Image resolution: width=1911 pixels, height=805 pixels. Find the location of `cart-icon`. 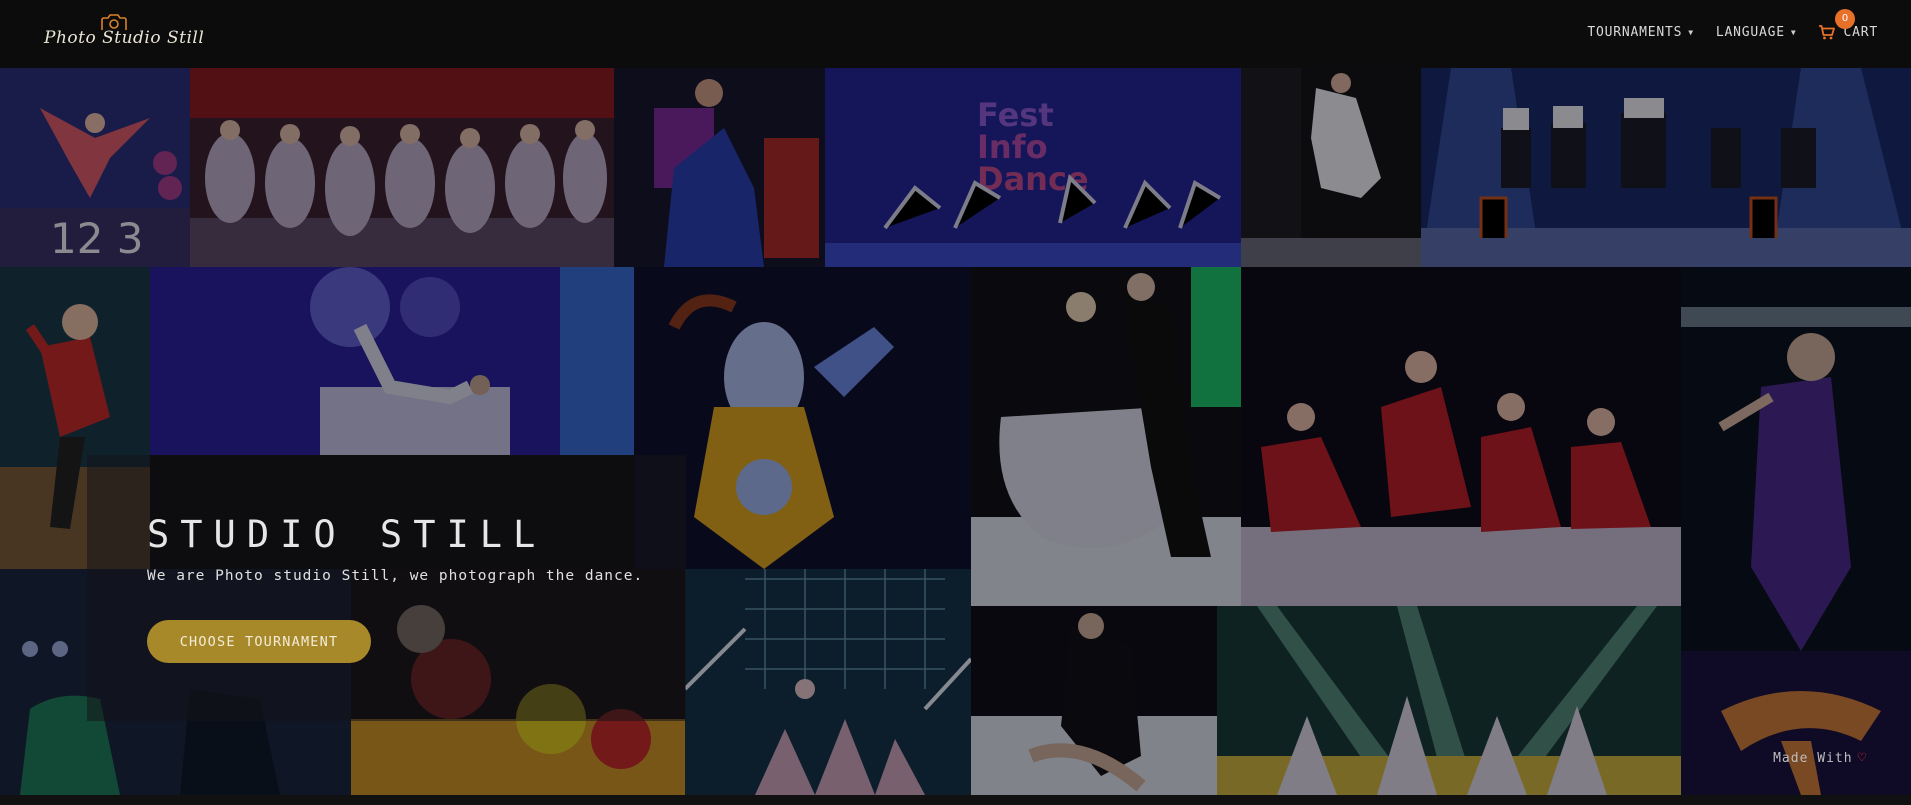

cart-icon is located at coordinates (1827, 31).